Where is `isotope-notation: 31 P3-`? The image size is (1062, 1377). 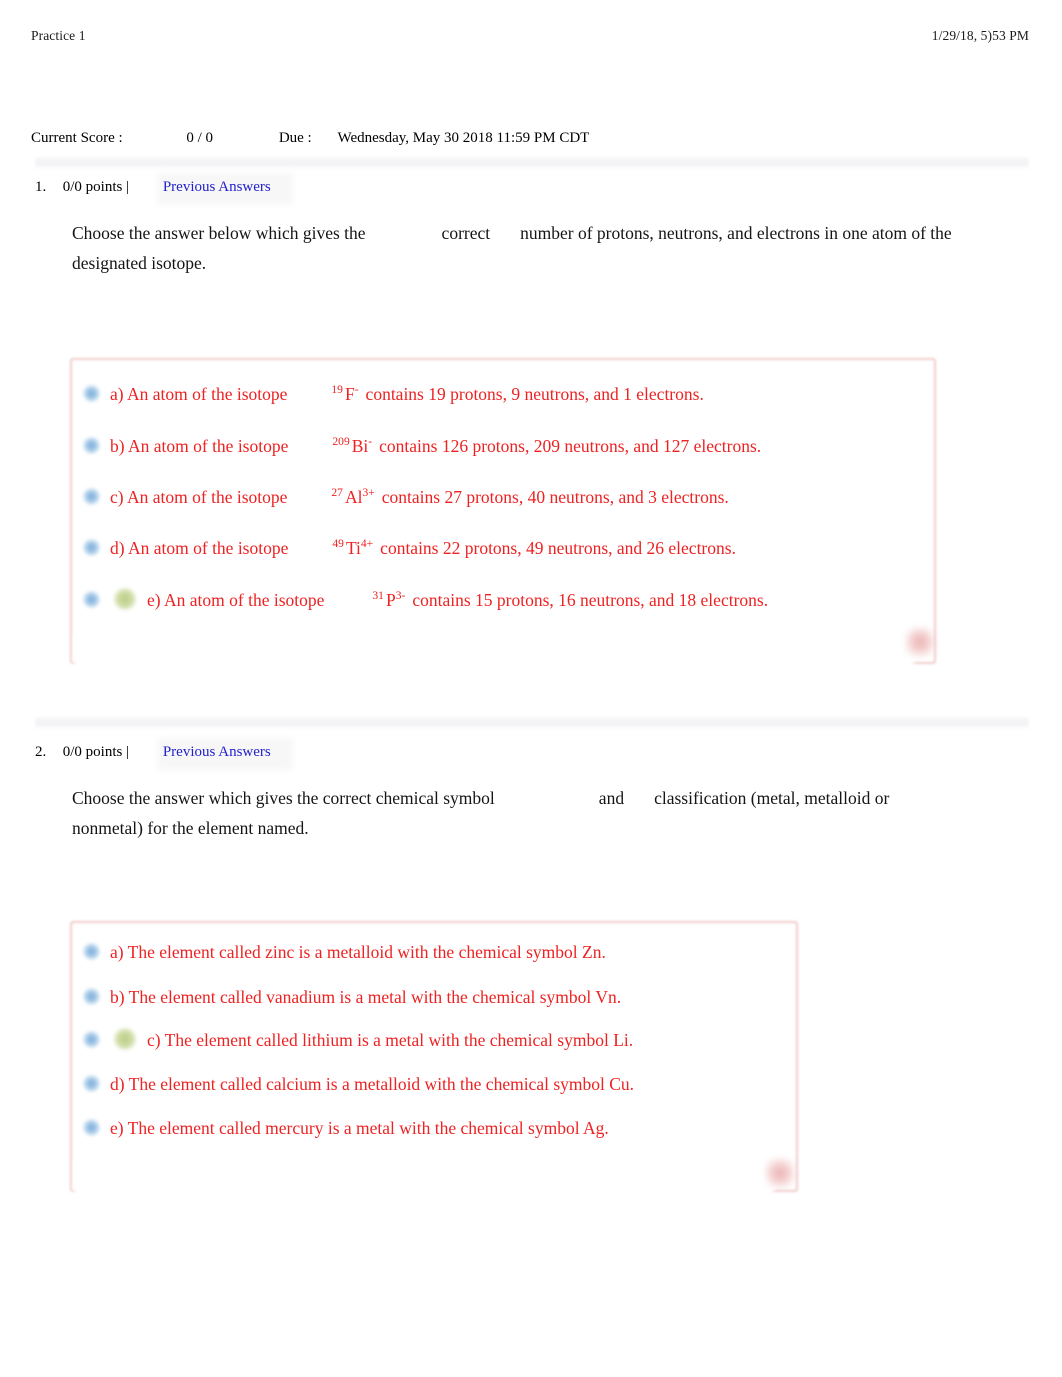
isotope-notation: 31 P3- is located at coordinates (388, 600).